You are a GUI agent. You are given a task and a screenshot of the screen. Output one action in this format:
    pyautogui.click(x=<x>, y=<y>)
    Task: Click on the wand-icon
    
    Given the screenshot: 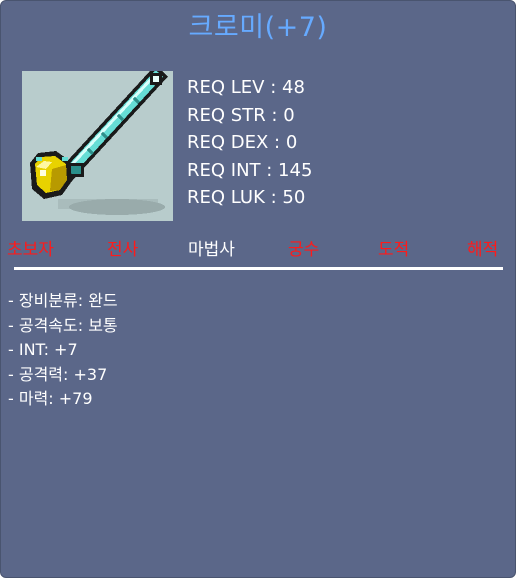 What is the action you would take?
    pyautogui.click(x=97, y=146)
    